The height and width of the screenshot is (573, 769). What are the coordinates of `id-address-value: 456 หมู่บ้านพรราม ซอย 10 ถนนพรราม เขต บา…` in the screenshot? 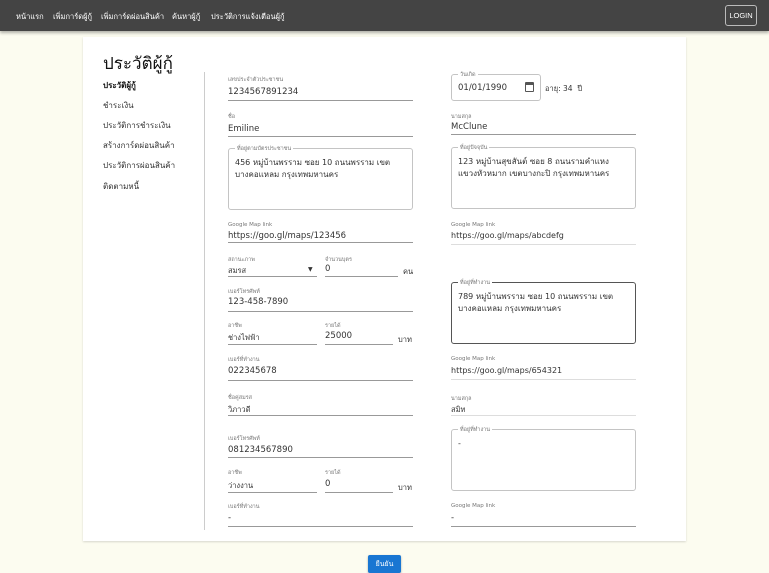 It's located at (313, 168).